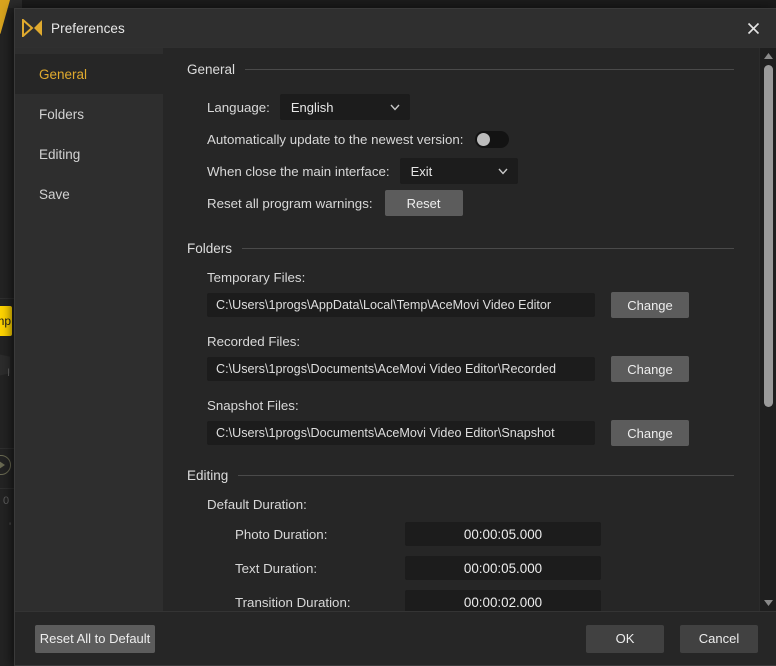  What do you see at coordinates (257, 504) in the screenshot?
I see `default-duration-label: Default Duration:` at bounding box center [257, 504].